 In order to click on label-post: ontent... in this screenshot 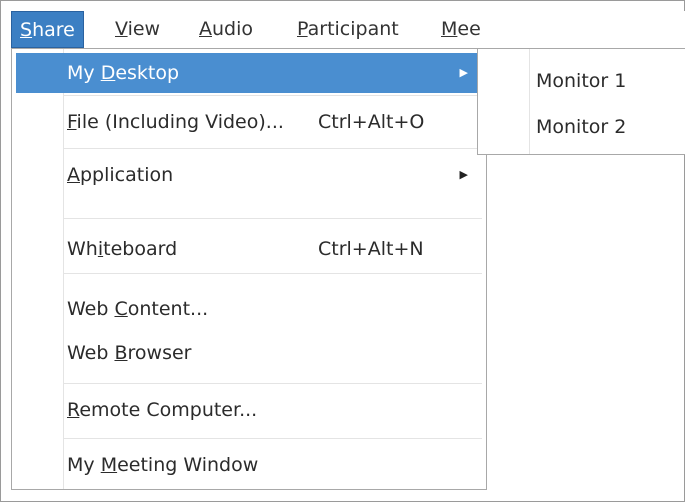, I will do `click(168, 309)`.